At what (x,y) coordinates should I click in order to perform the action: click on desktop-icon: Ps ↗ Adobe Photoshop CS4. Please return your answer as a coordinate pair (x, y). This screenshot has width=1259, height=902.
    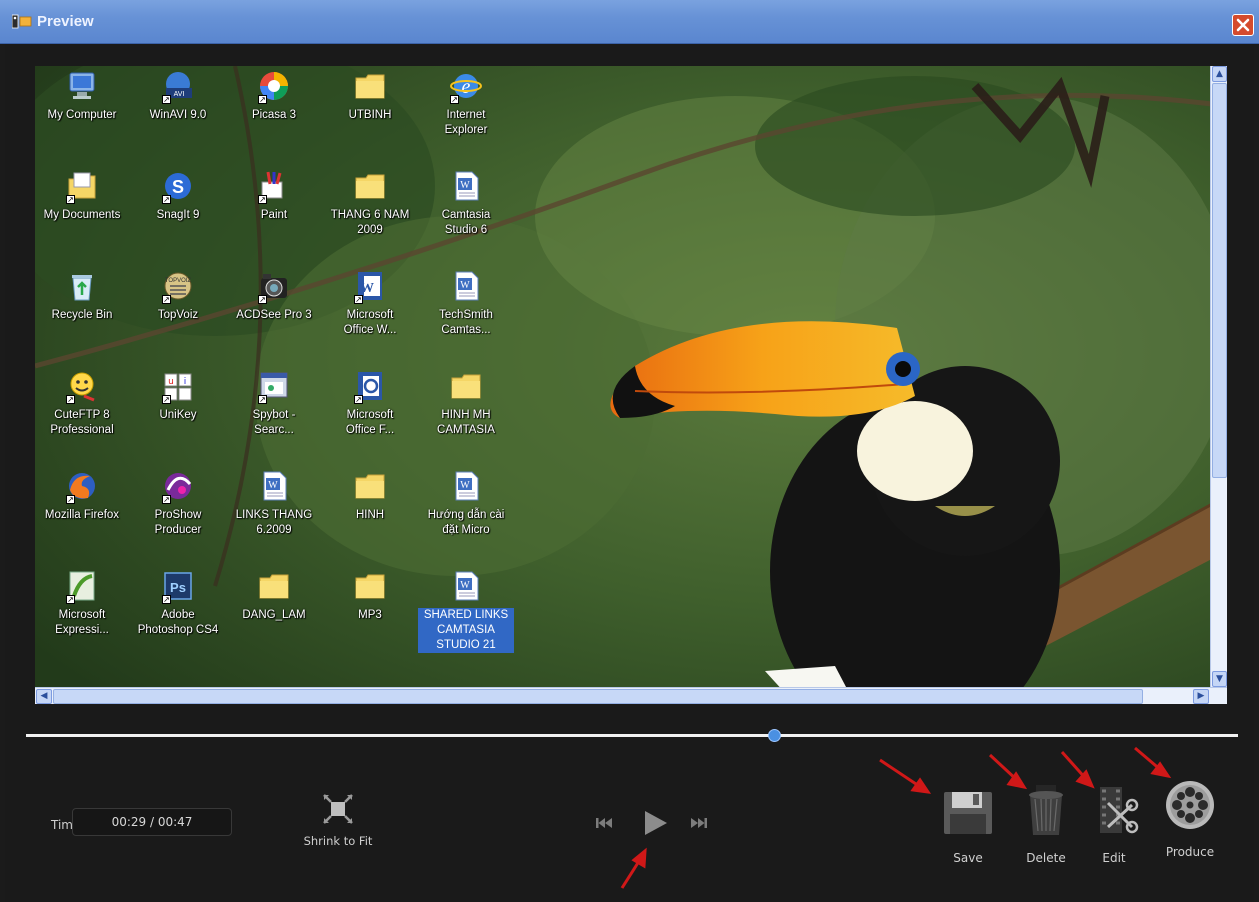
    Looking at the image, I should click on (178, 604).